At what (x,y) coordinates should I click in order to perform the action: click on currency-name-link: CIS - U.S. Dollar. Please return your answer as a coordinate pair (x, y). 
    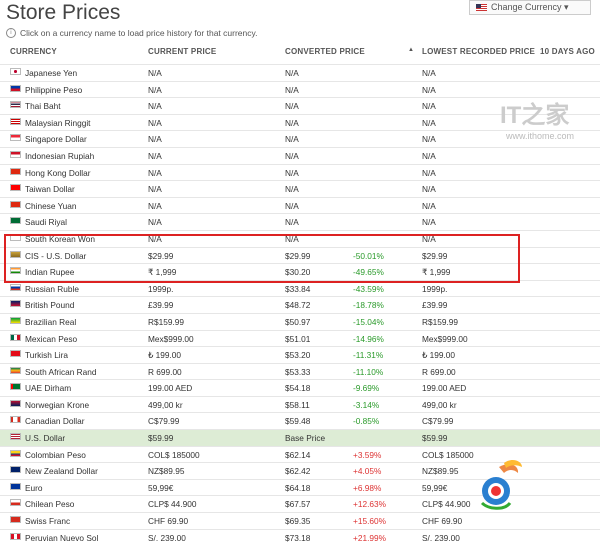
    Looking at the image, I should click on (55, 256).